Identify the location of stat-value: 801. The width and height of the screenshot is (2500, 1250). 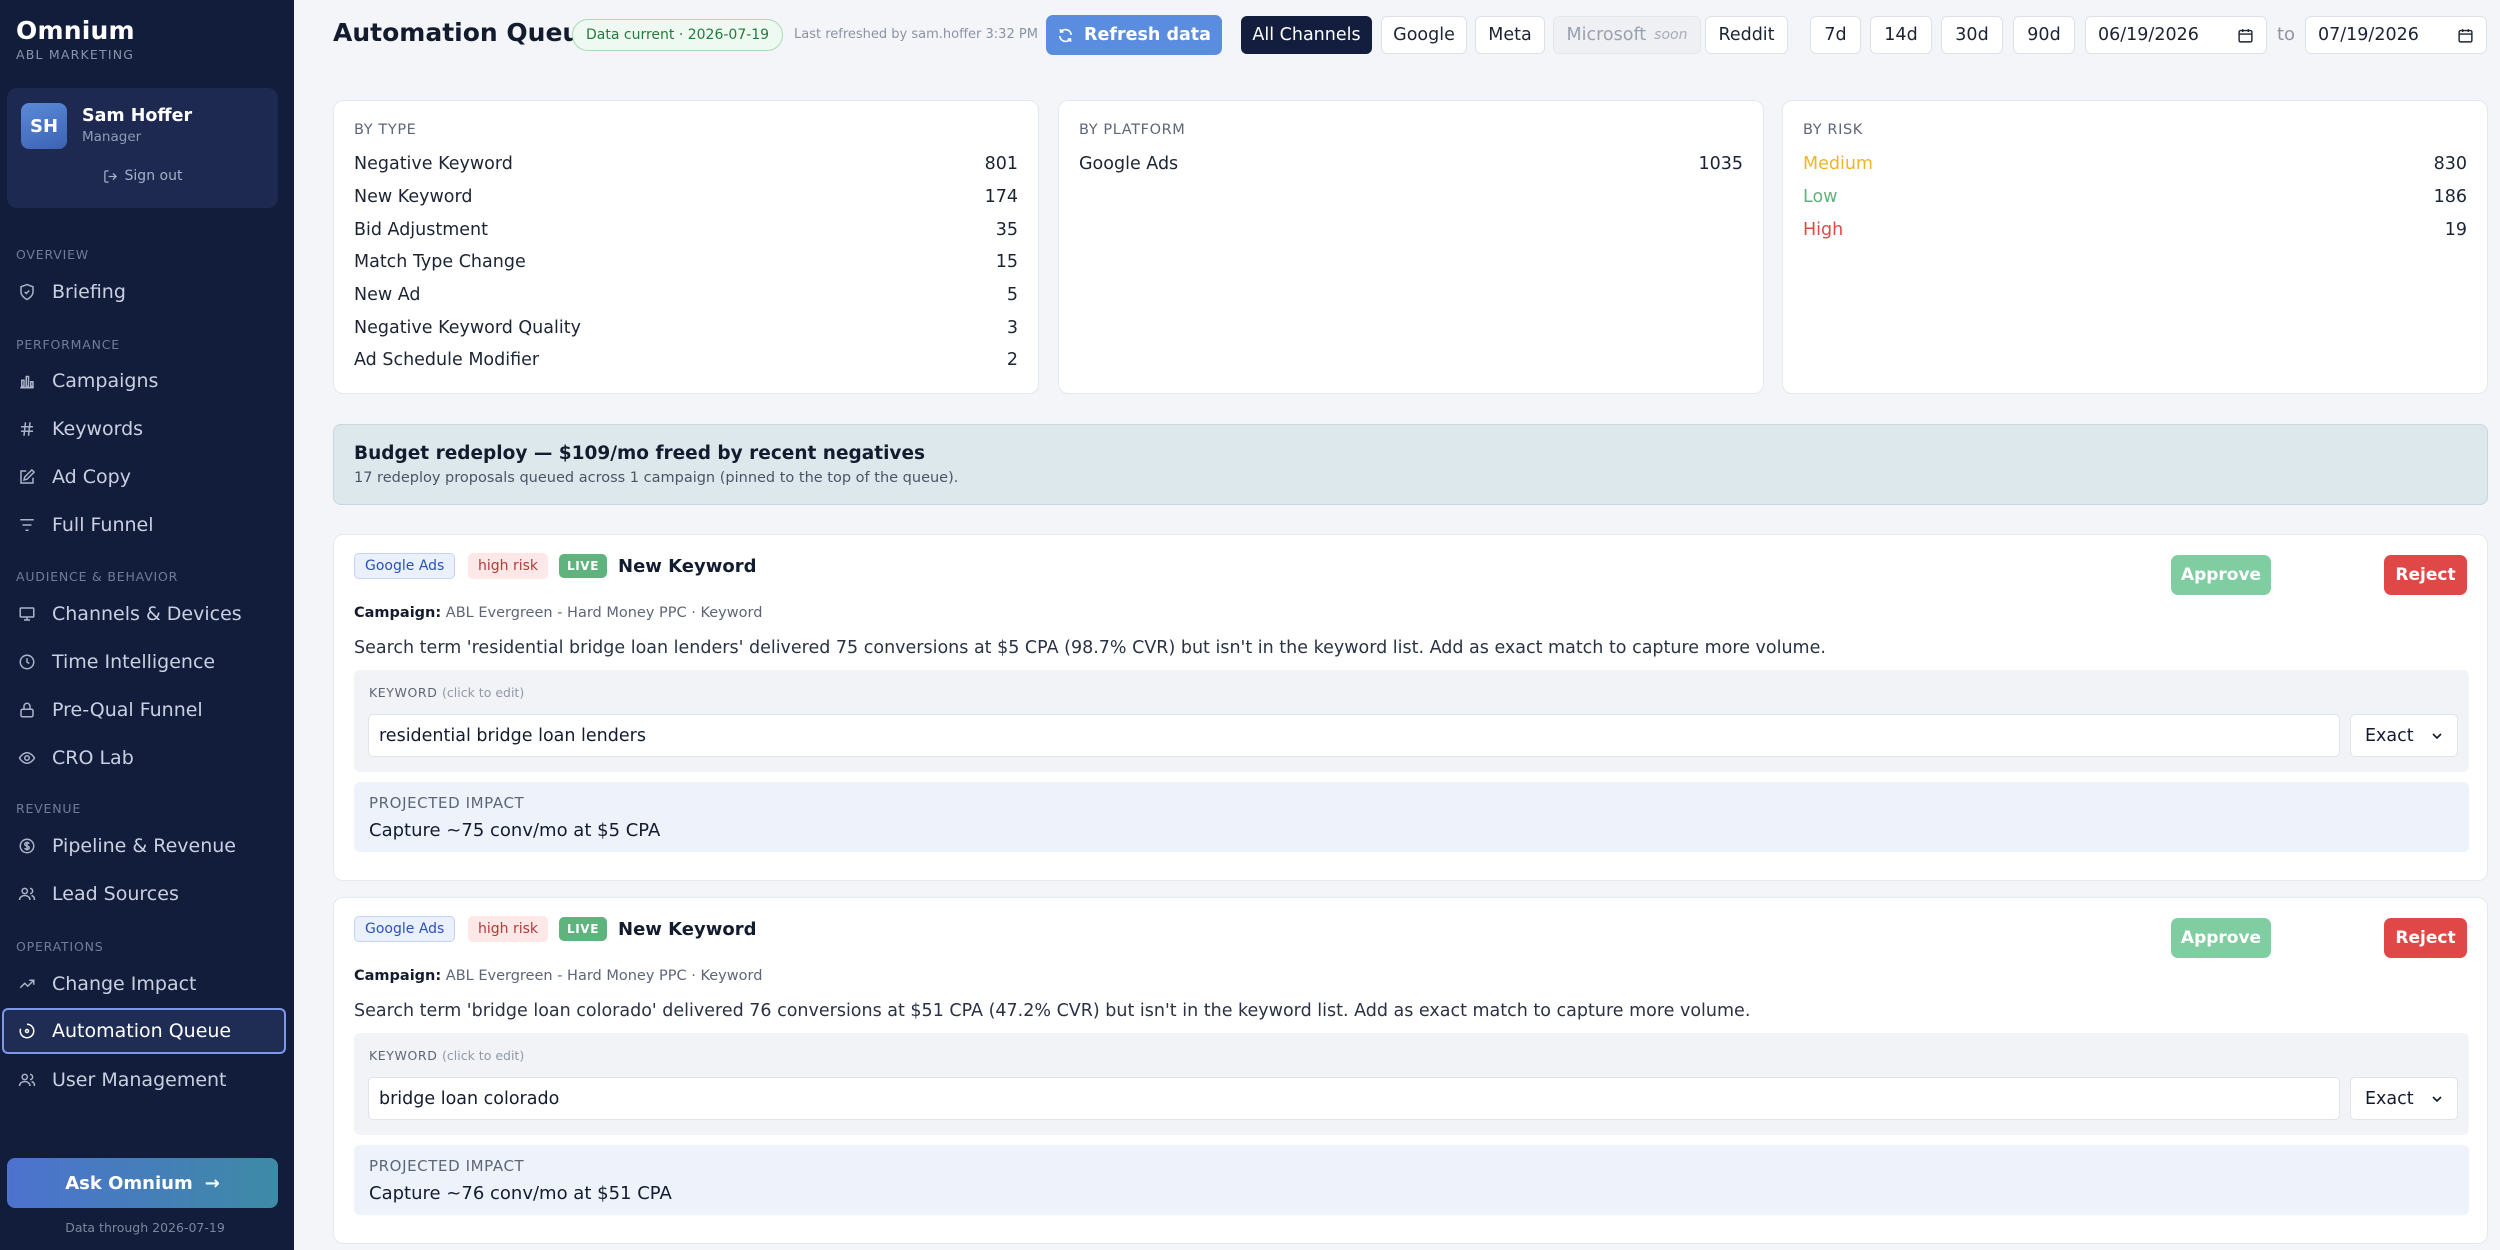
(1001, 164).